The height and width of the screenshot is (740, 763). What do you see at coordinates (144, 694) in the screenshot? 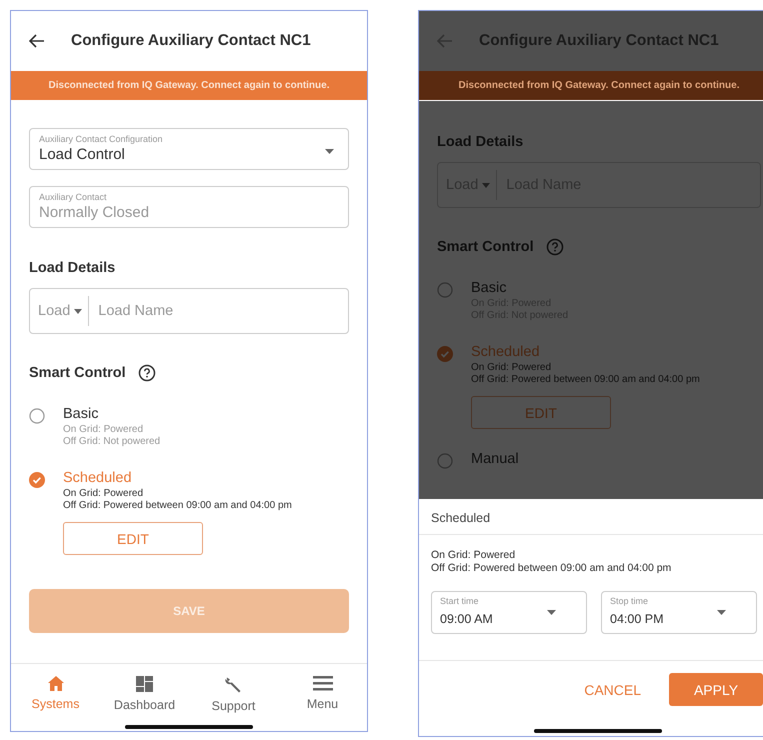
I see `nav-tab: Dashboard` at bounding box center [144, 694].